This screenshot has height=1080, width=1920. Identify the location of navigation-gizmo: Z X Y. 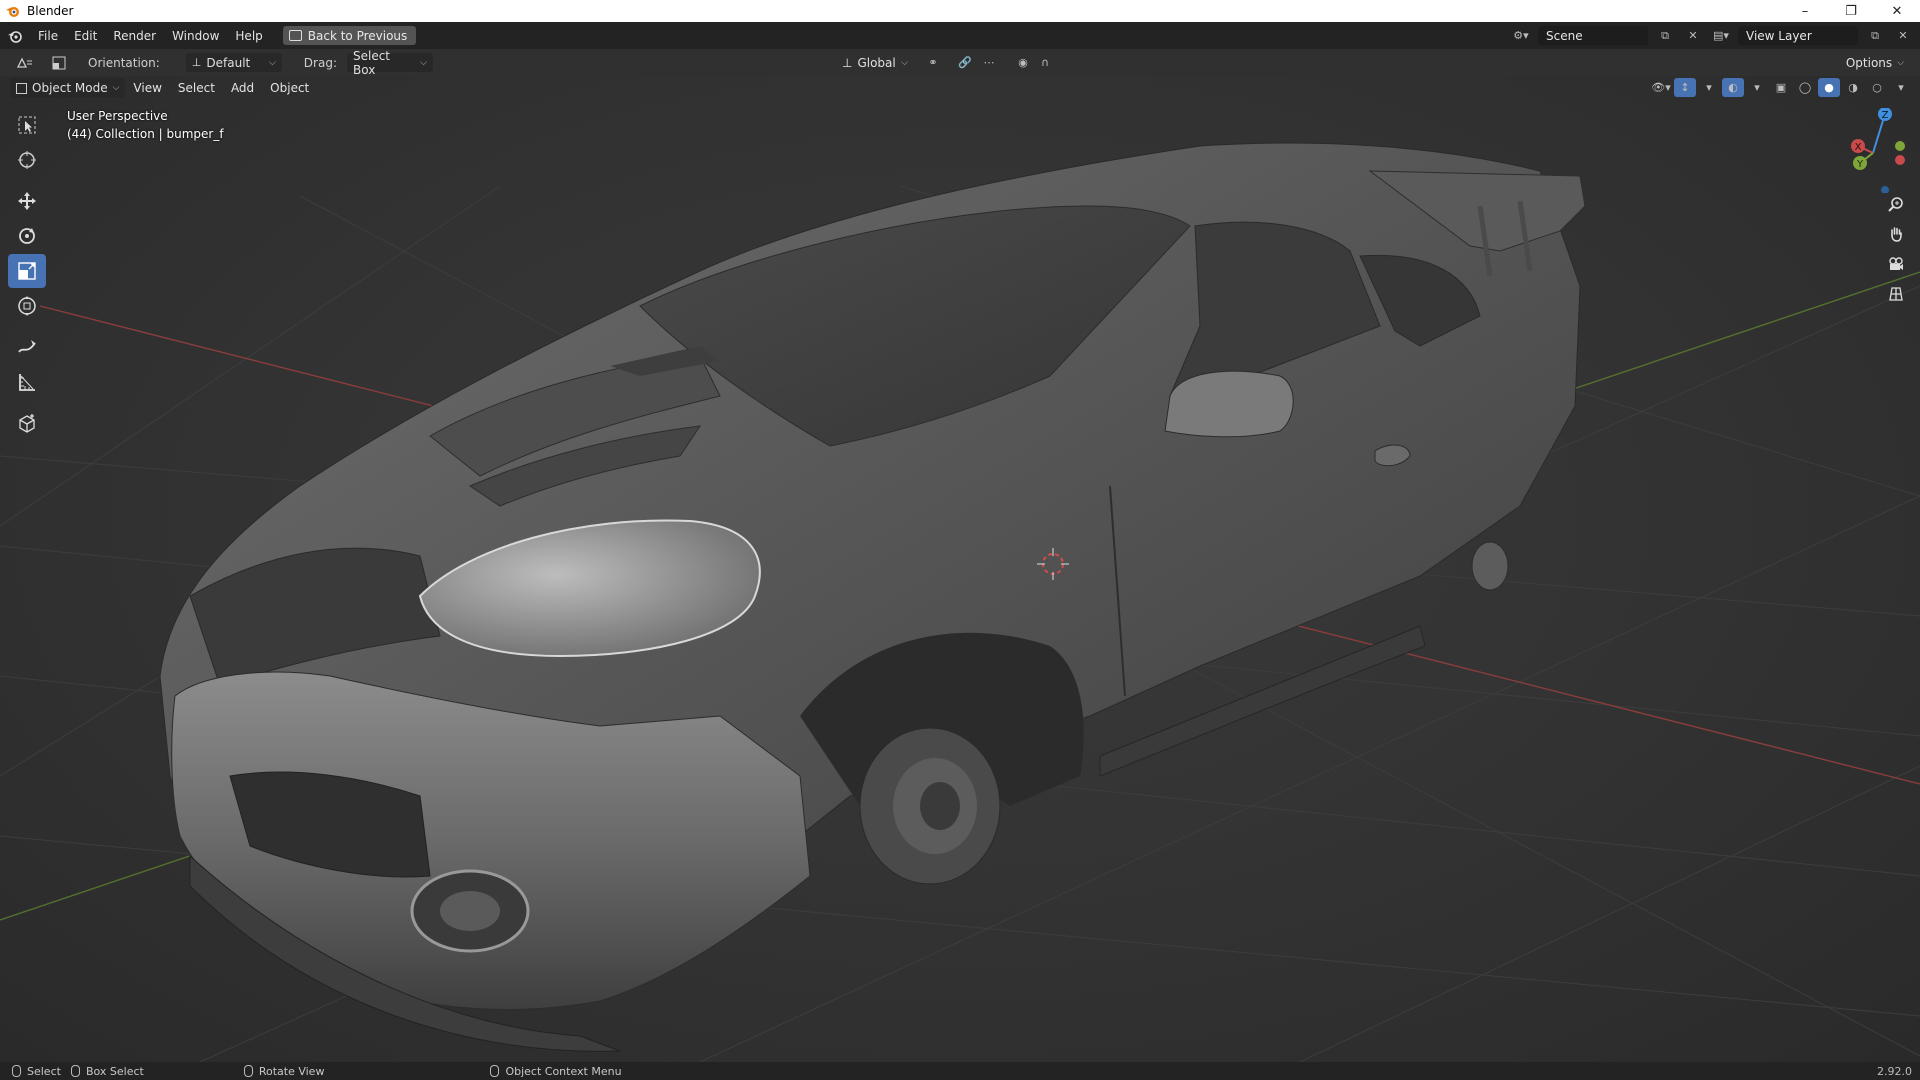
(1873, 150).